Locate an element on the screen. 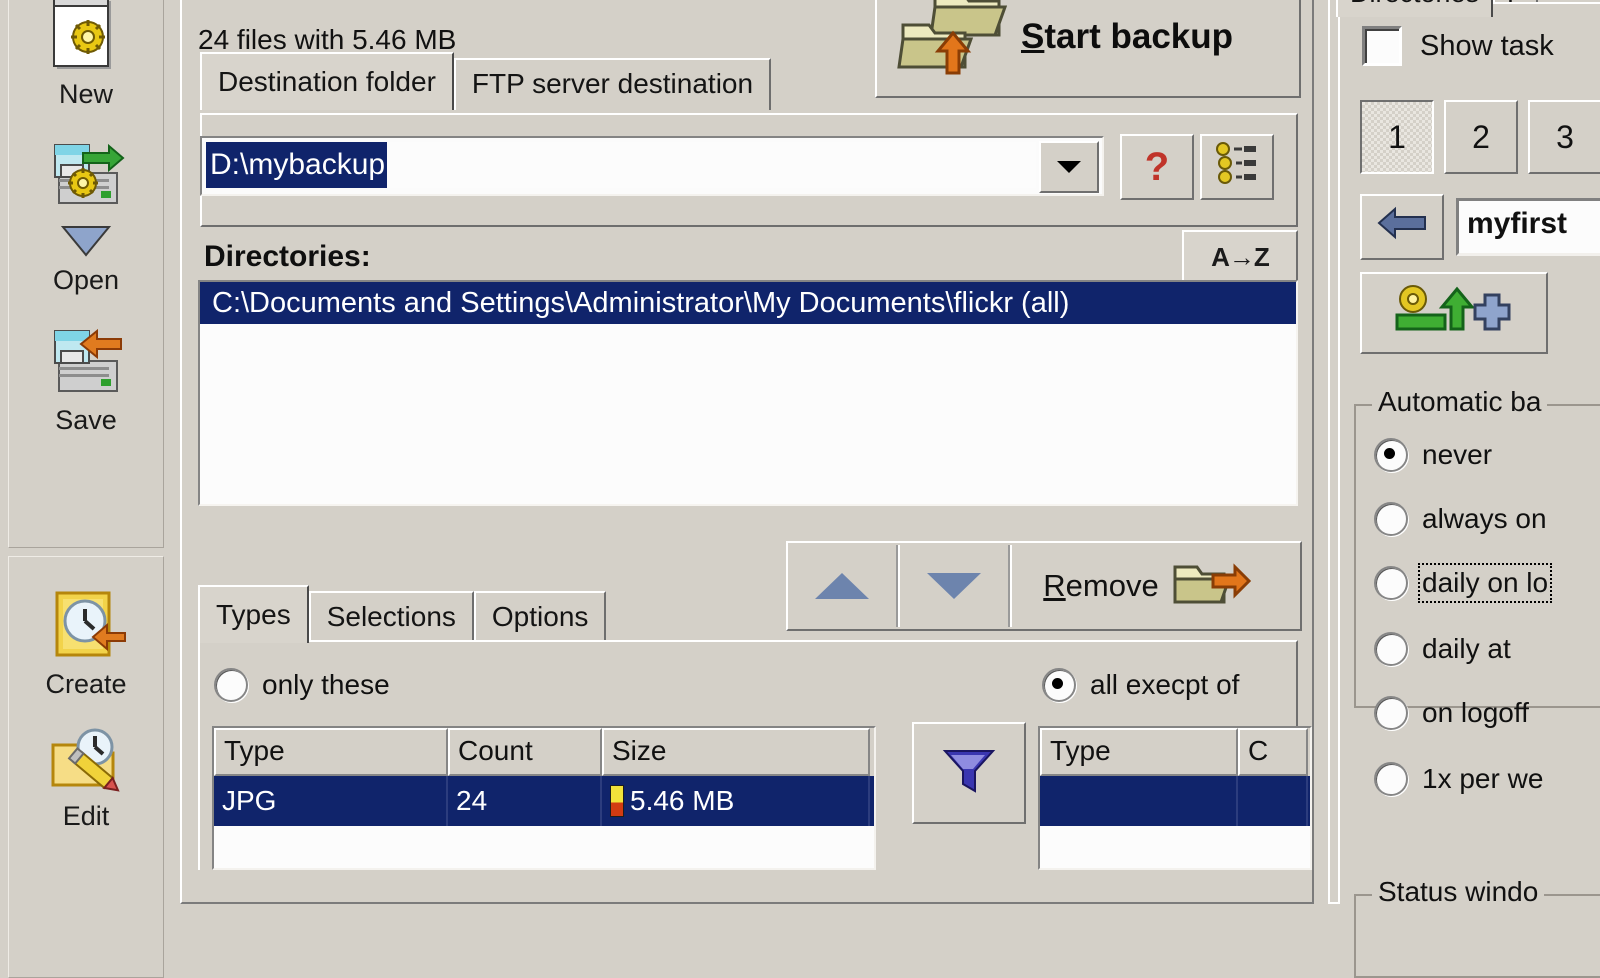 Image resolution: width=1600 pixels, height=978 pixels. job-name-field: myfirst is located at coordinates (1528, 227).